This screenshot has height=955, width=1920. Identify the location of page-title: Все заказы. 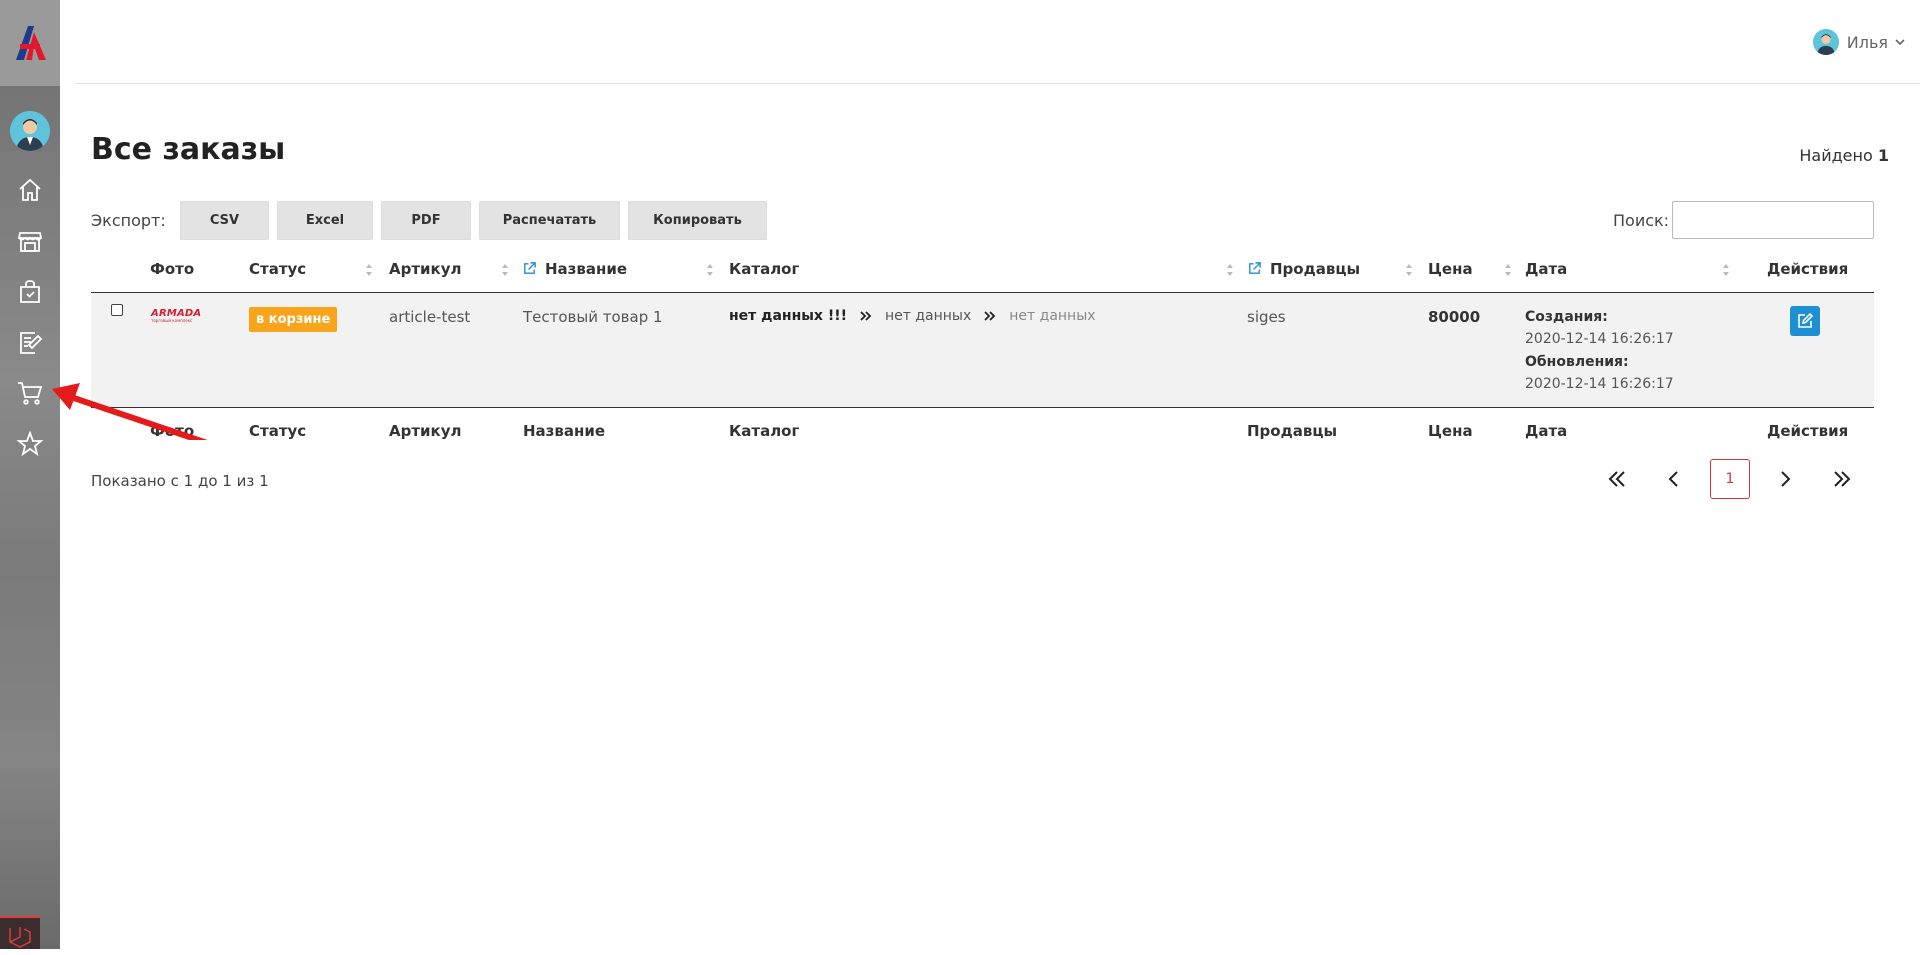
(188, 149).